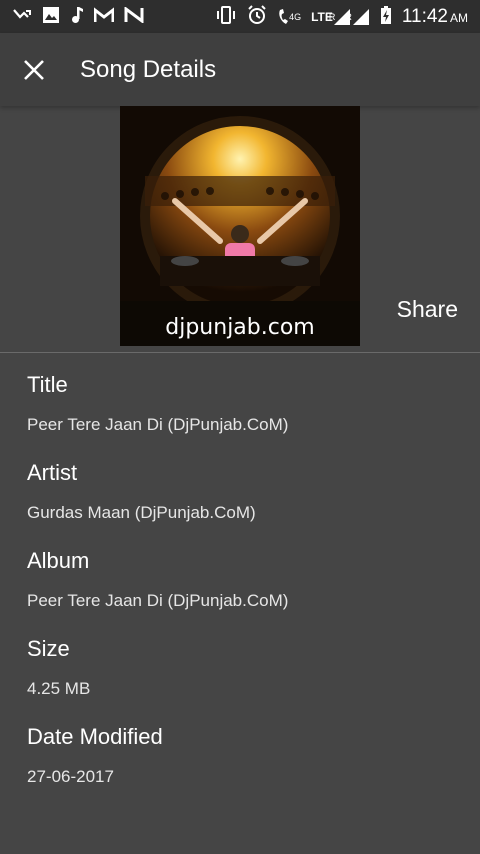 This screenshot has width=480, height=854. Describe the element at coordinates (459, 17) in the screenshot. I see `clock-ampm: AM` at that location.